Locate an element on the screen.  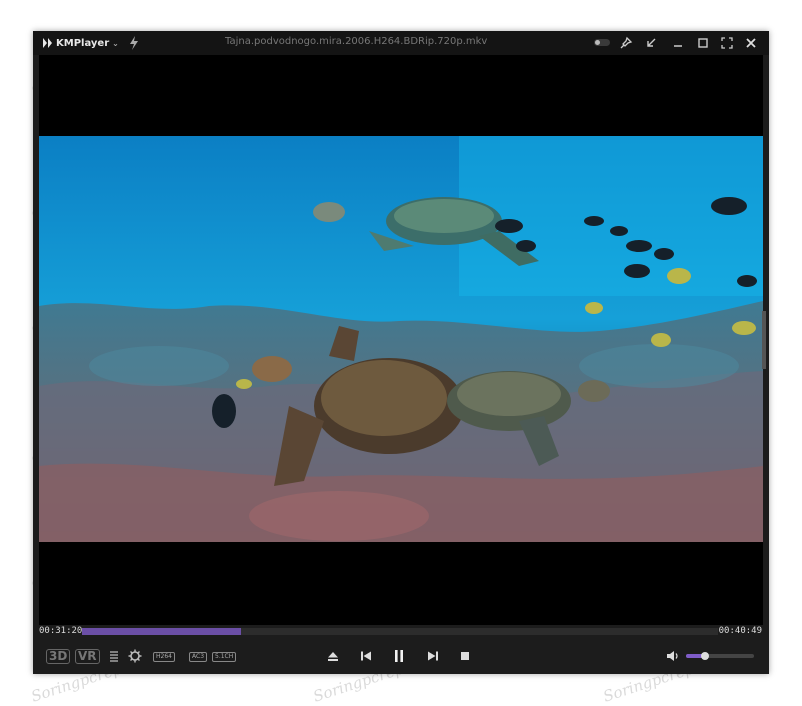
app-menu-button: KMPlayer ⌄ is located at coordinates (81, 43).